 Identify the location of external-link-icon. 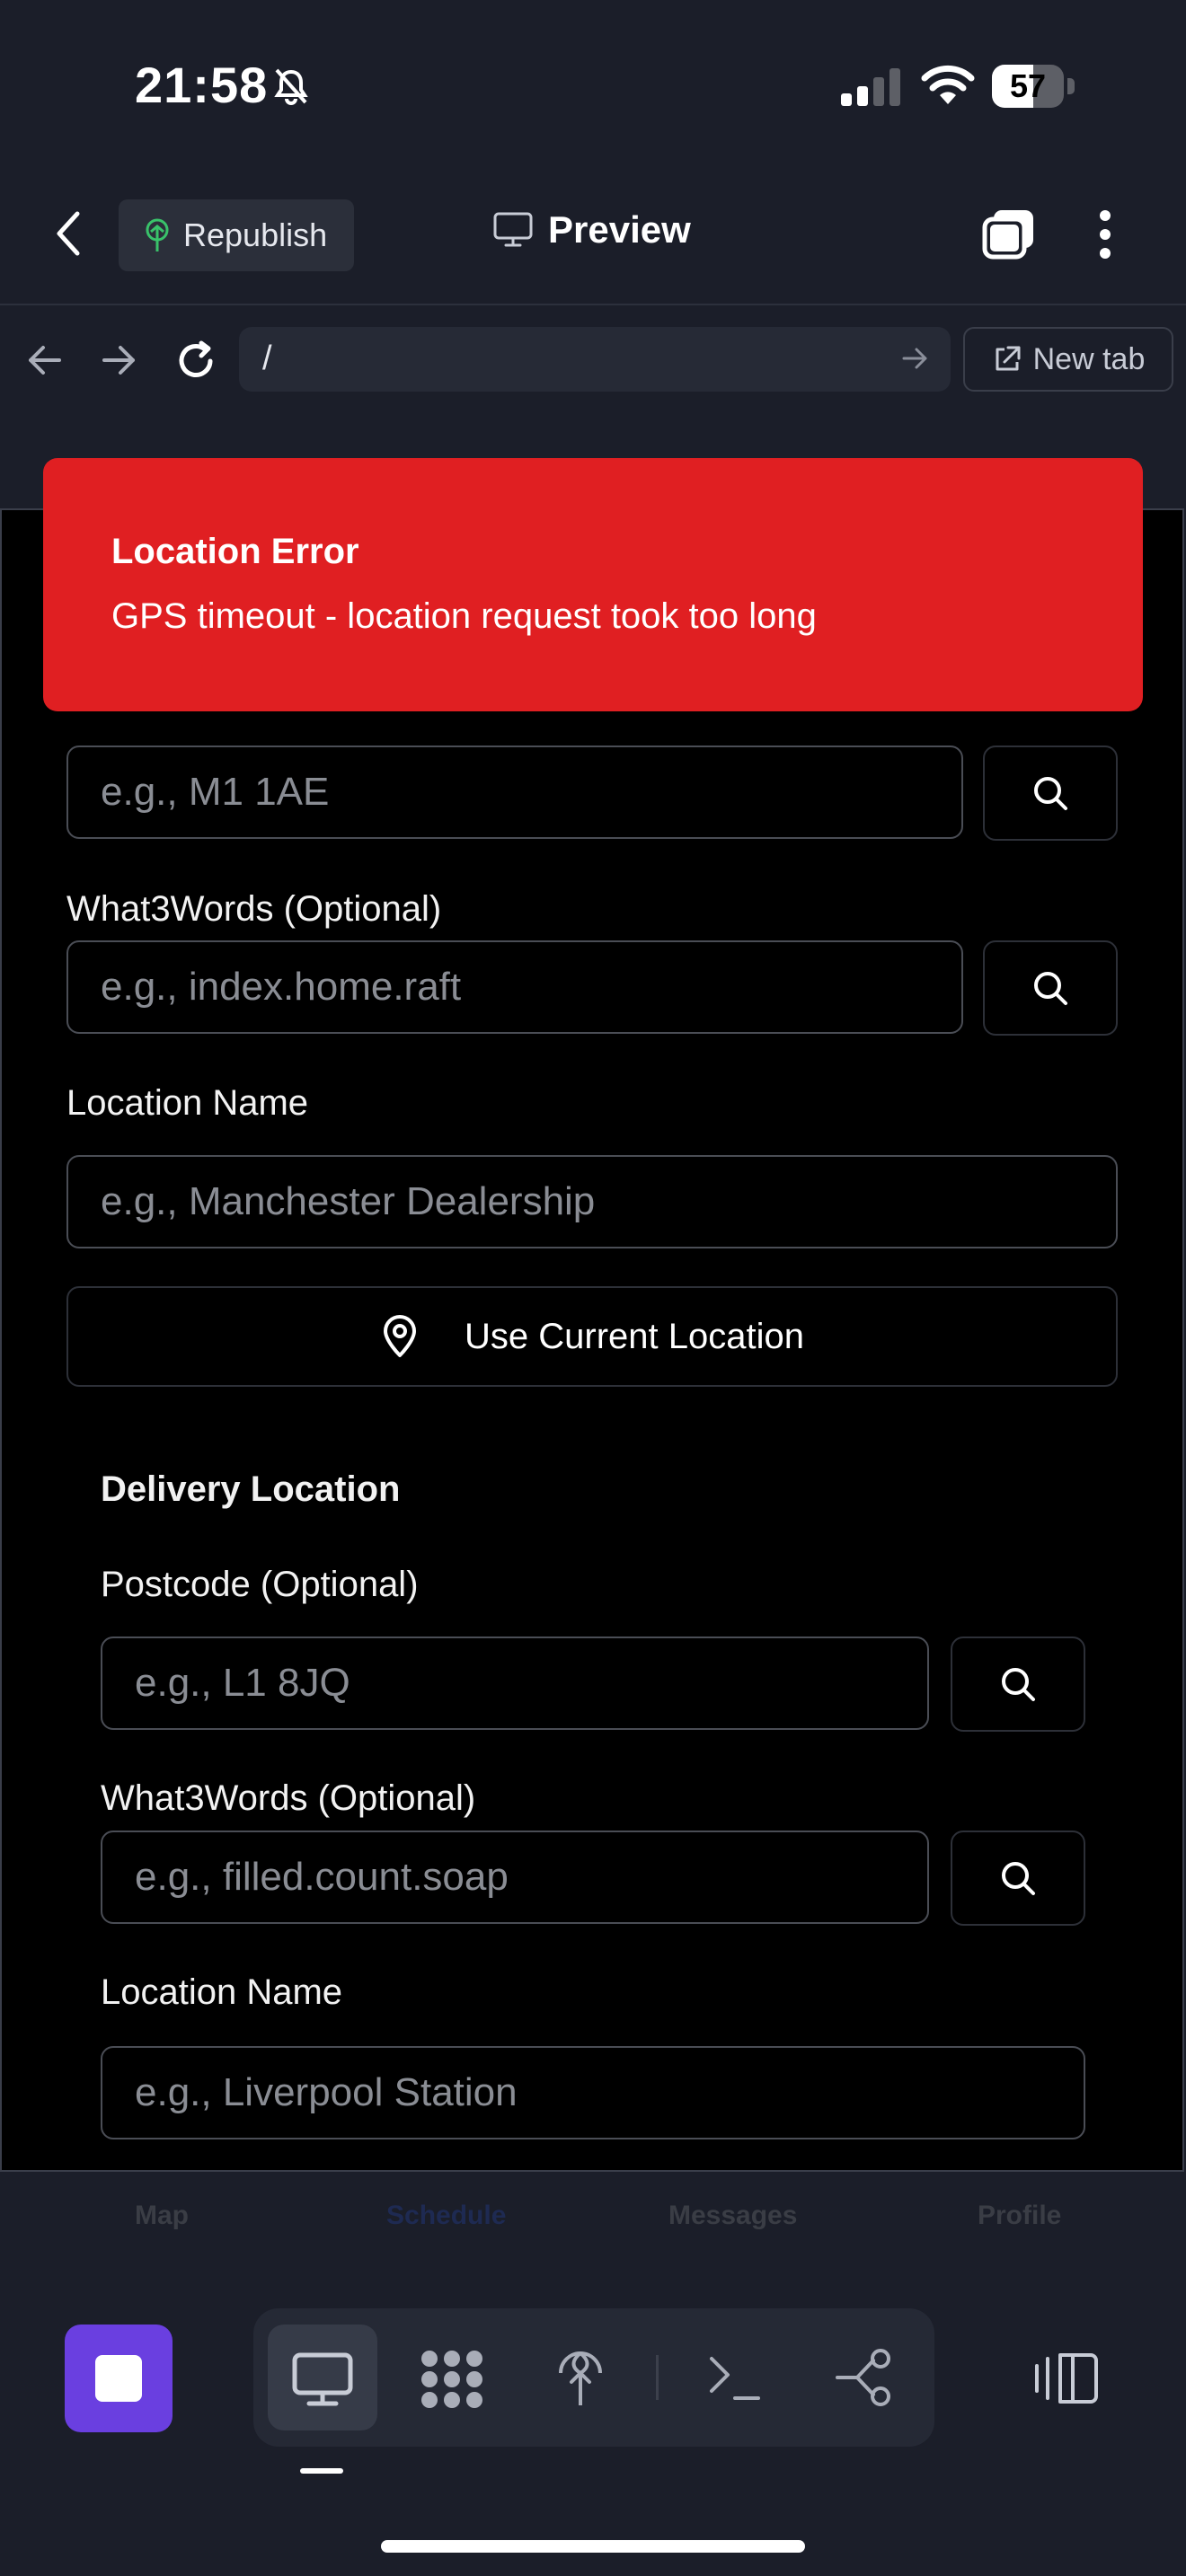
(1008, 358).